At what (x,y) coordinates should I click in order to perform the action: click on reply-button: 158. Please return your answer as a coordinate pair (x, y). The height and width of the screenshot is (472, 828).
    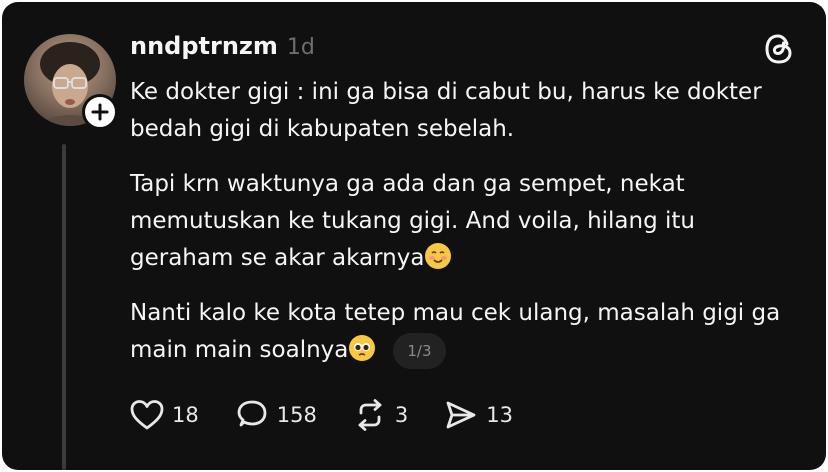
    Looking at the image, I should click on (276, 415).